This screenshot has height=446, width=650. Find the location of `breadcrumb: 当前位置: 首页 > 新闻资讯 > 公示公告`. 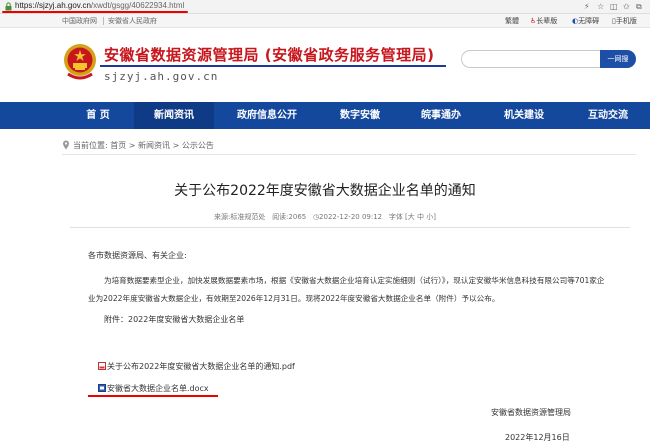

breadcrumb: 当前位置: 首页 > 新闻资讯 > 公示公告 is located at coordinates (138, 145).